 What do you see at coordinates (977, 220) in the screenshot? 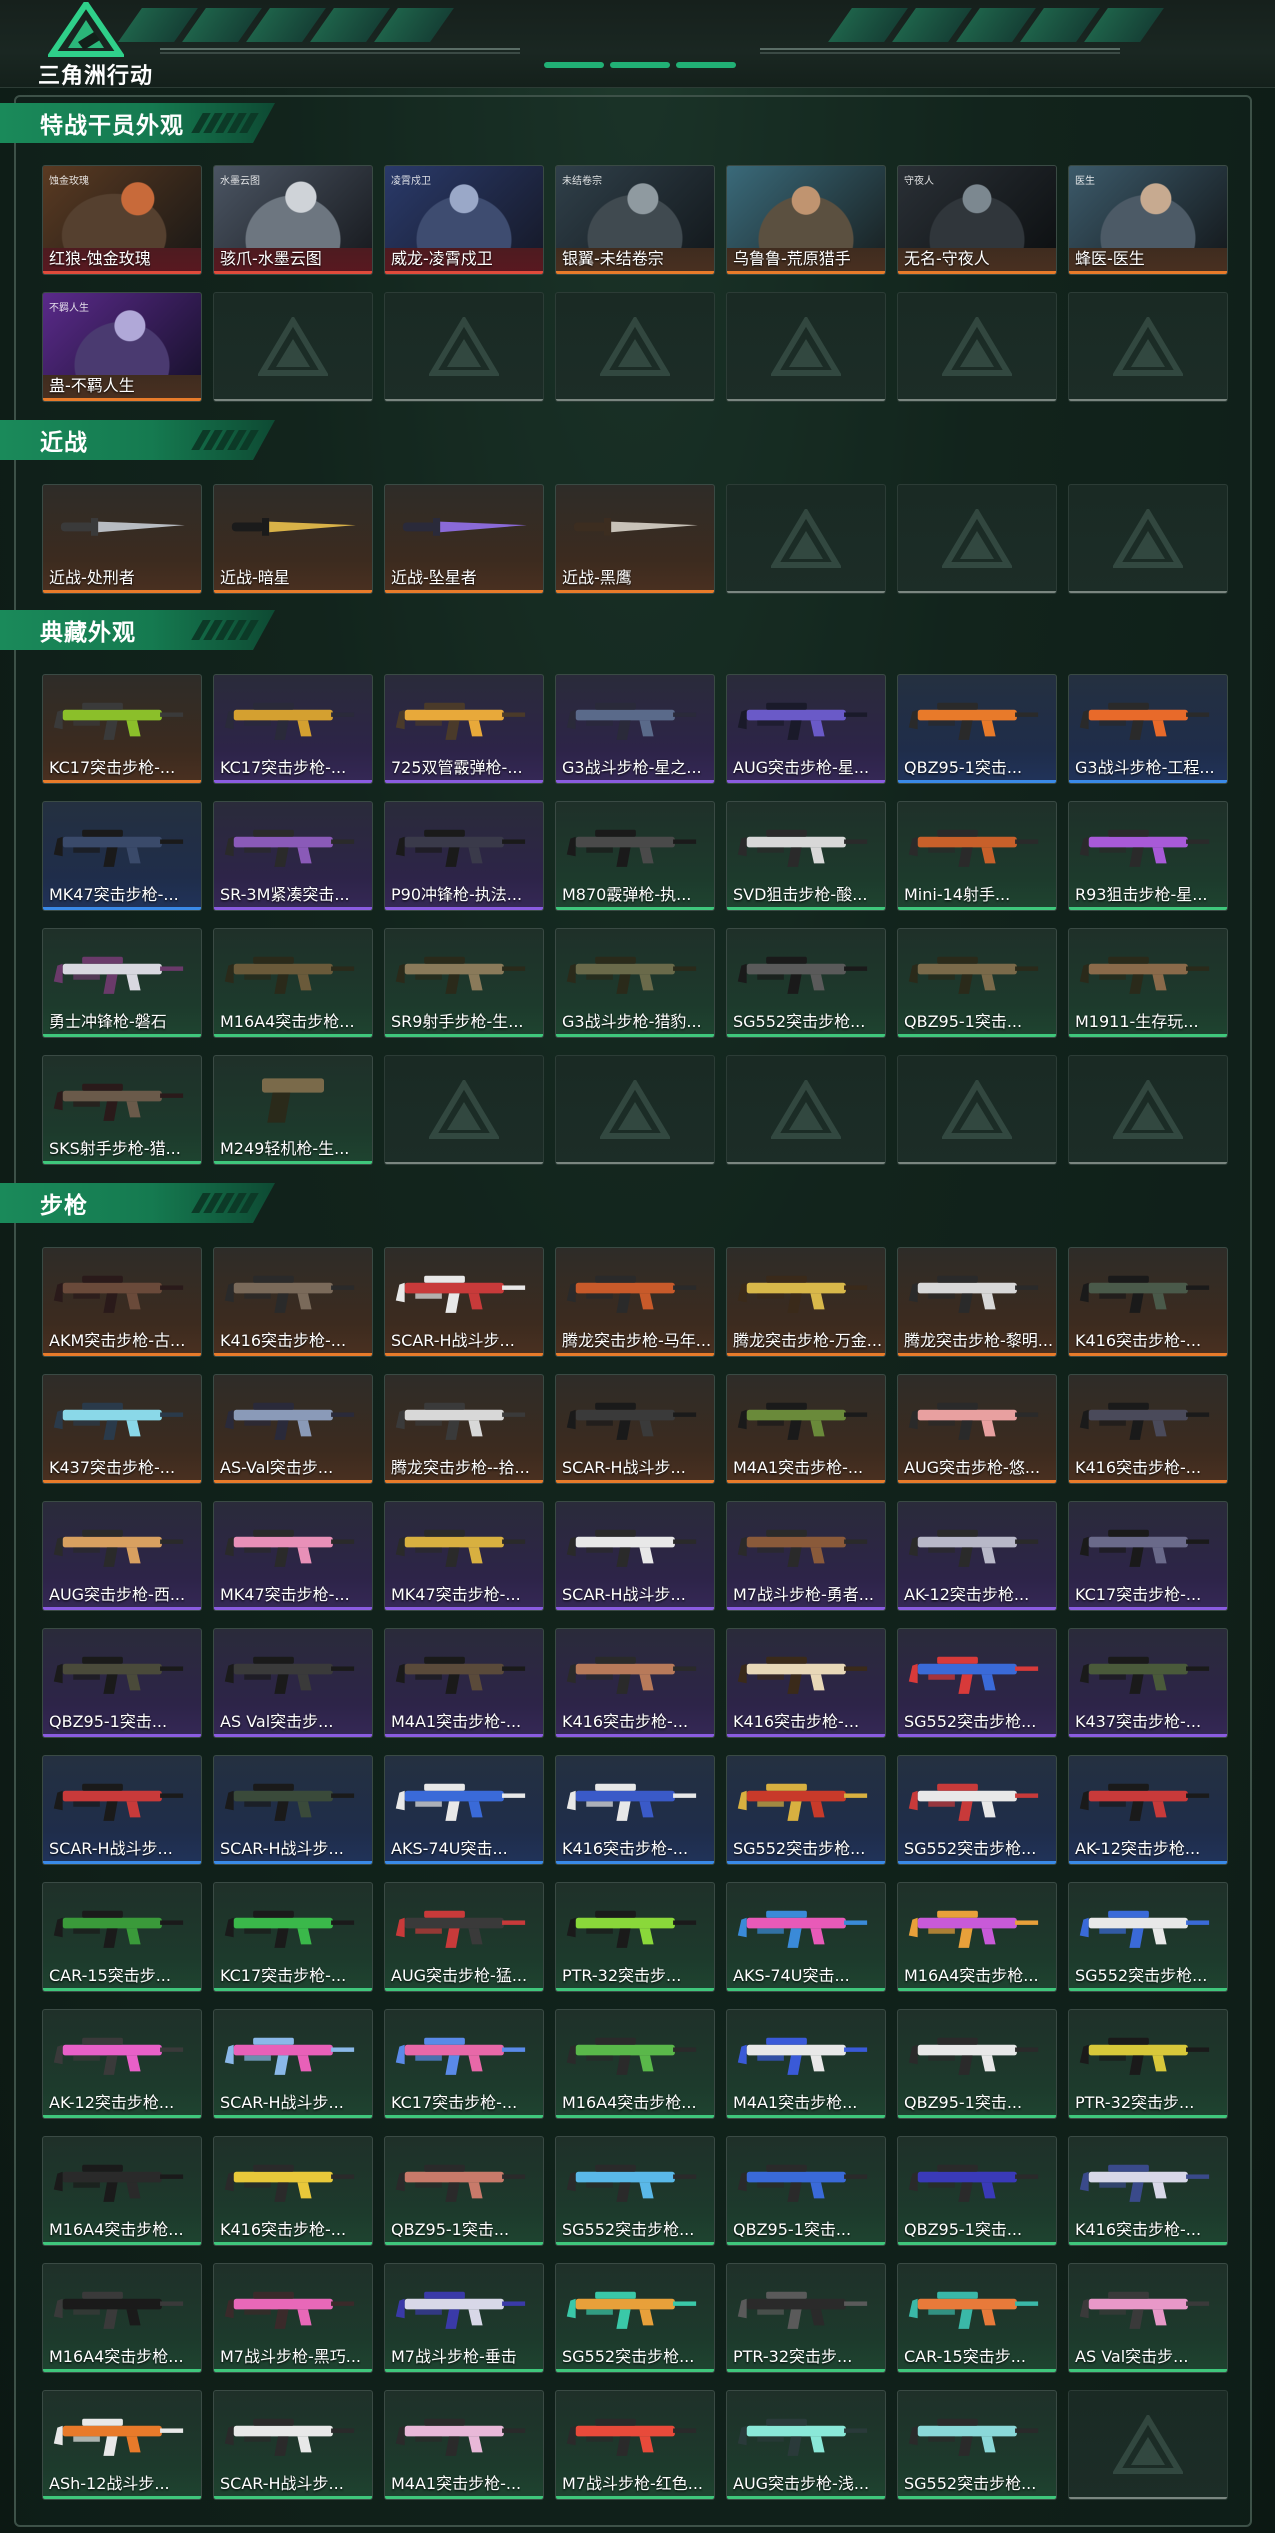
I see `skin-card: 守夜人 无名-守夜人` at bounding box center [977, 220].